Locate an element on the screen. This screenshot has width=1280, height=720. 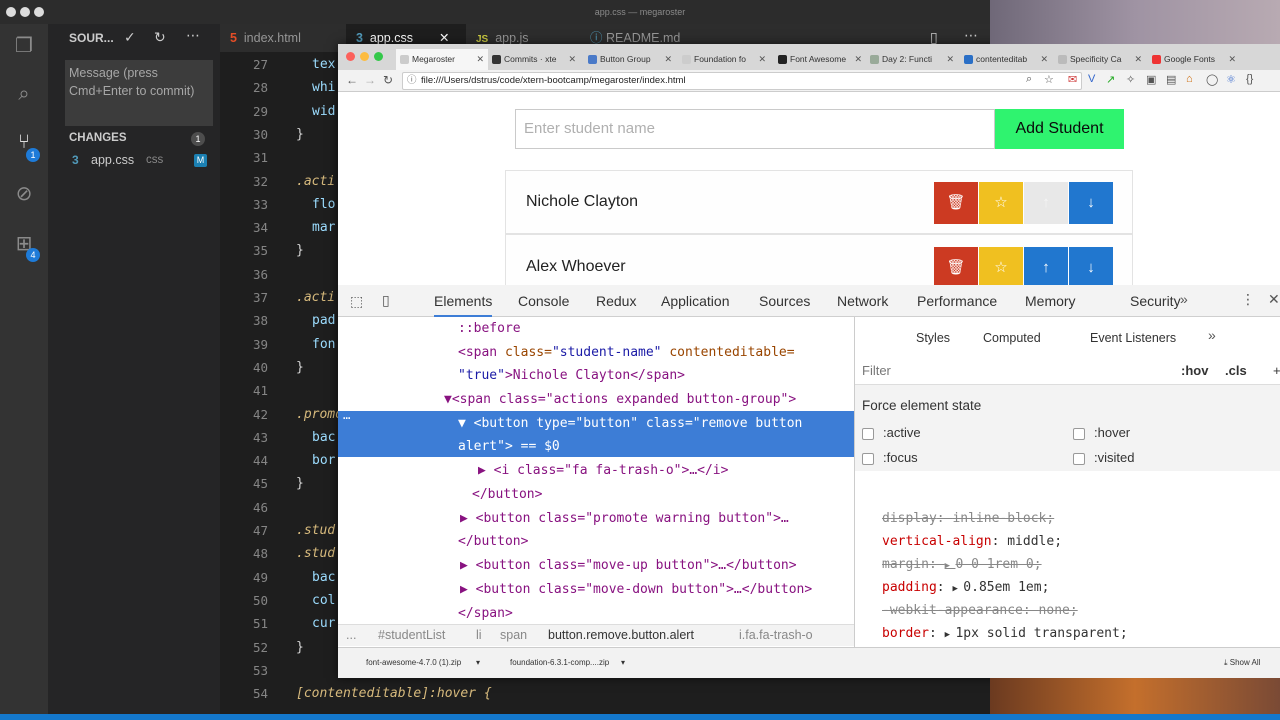
student-name: Alex Whoever is located at coordinates (576, 267).